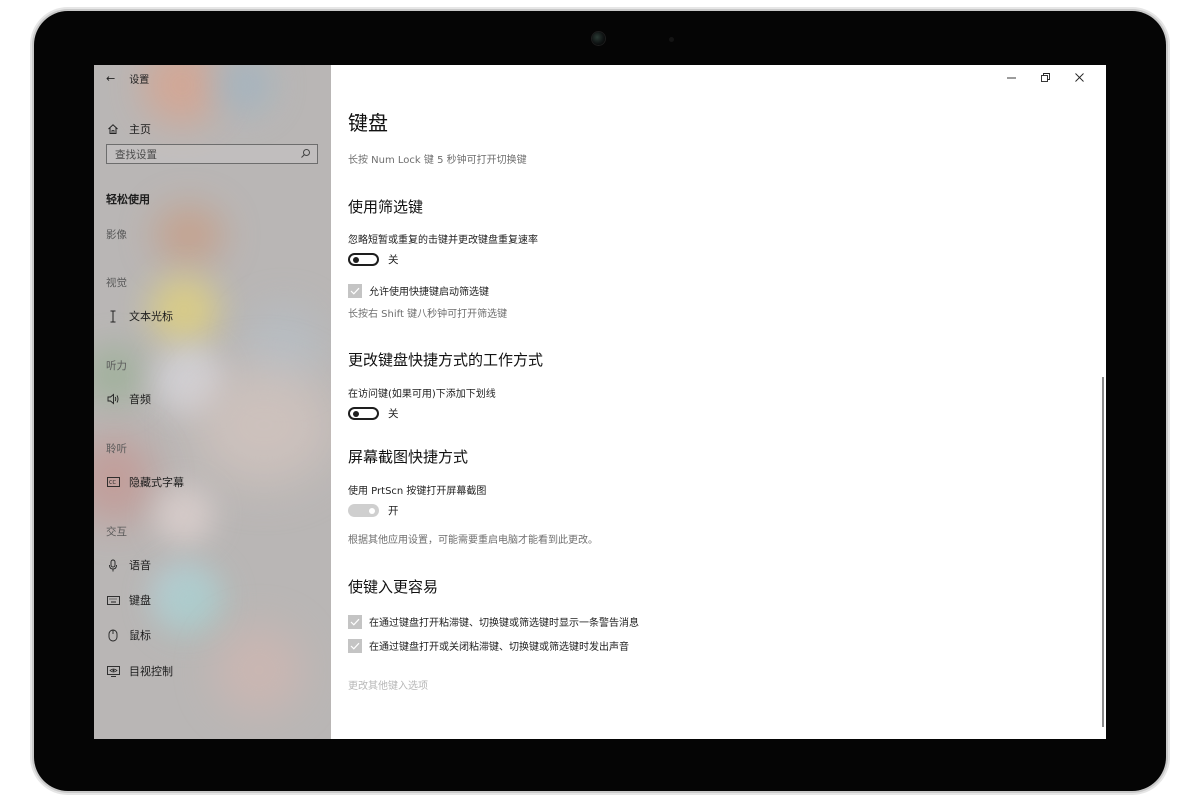  What do you see at coordinates (393, 587) in the screenshot?
I see `typing-heading: 使键入更容易` at bounding box center [393, 587].